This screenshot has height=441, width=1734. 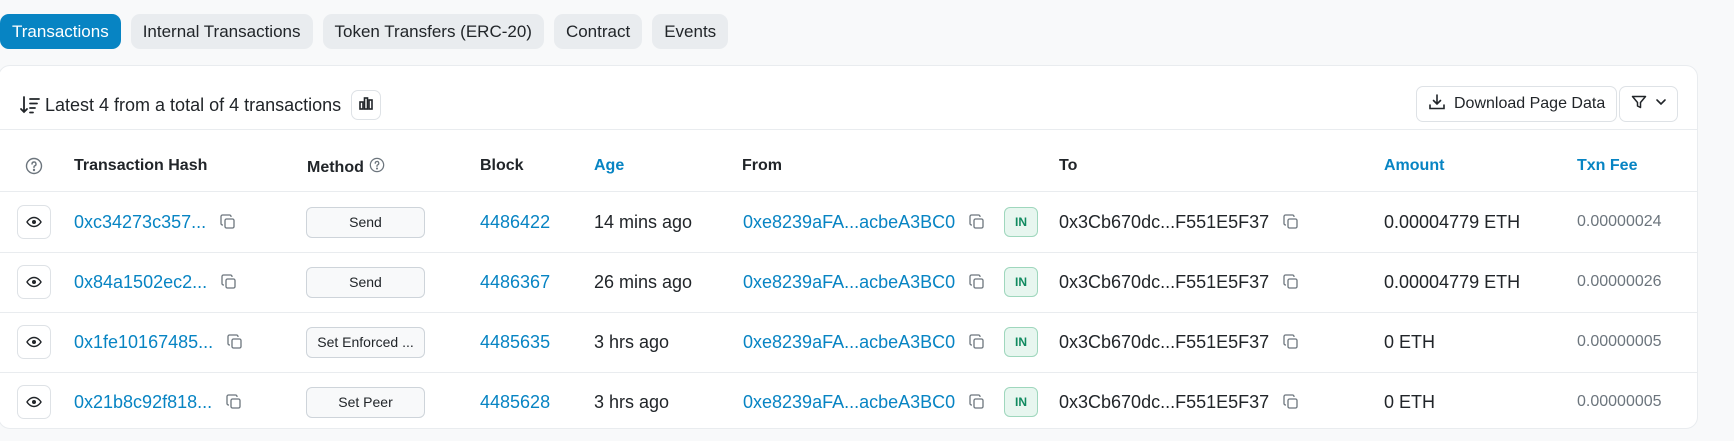 What do you see at coordinates (1648, 104) in the screenshot?
I see `filter-button` at bounding box center [1648, 104].